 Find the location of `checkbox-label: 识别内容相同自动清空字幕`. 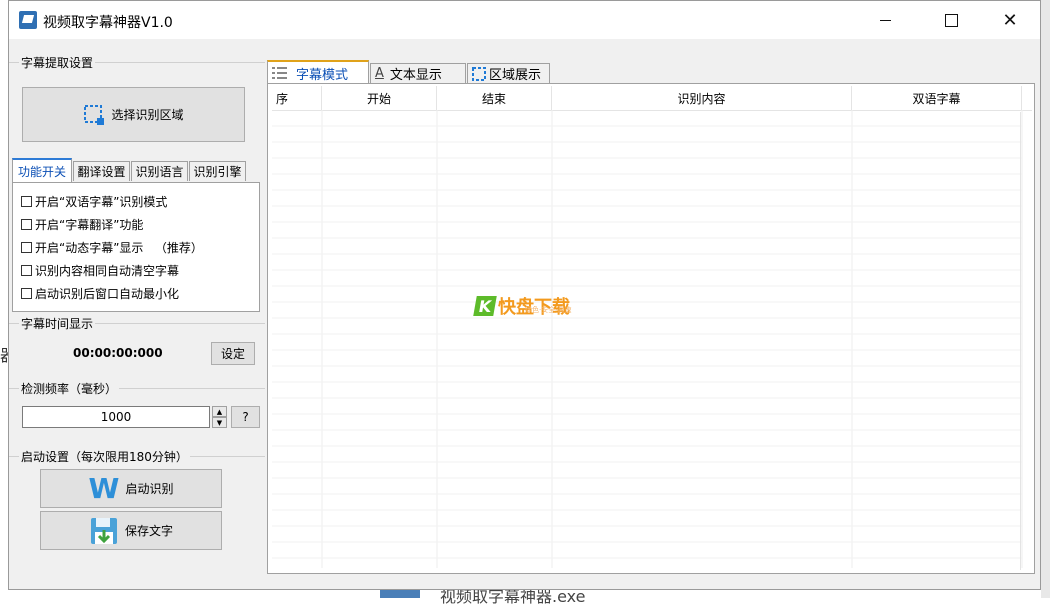

checkbox-label: 识别内容相同自动清空字幕 is located at coordinates (107, 271).